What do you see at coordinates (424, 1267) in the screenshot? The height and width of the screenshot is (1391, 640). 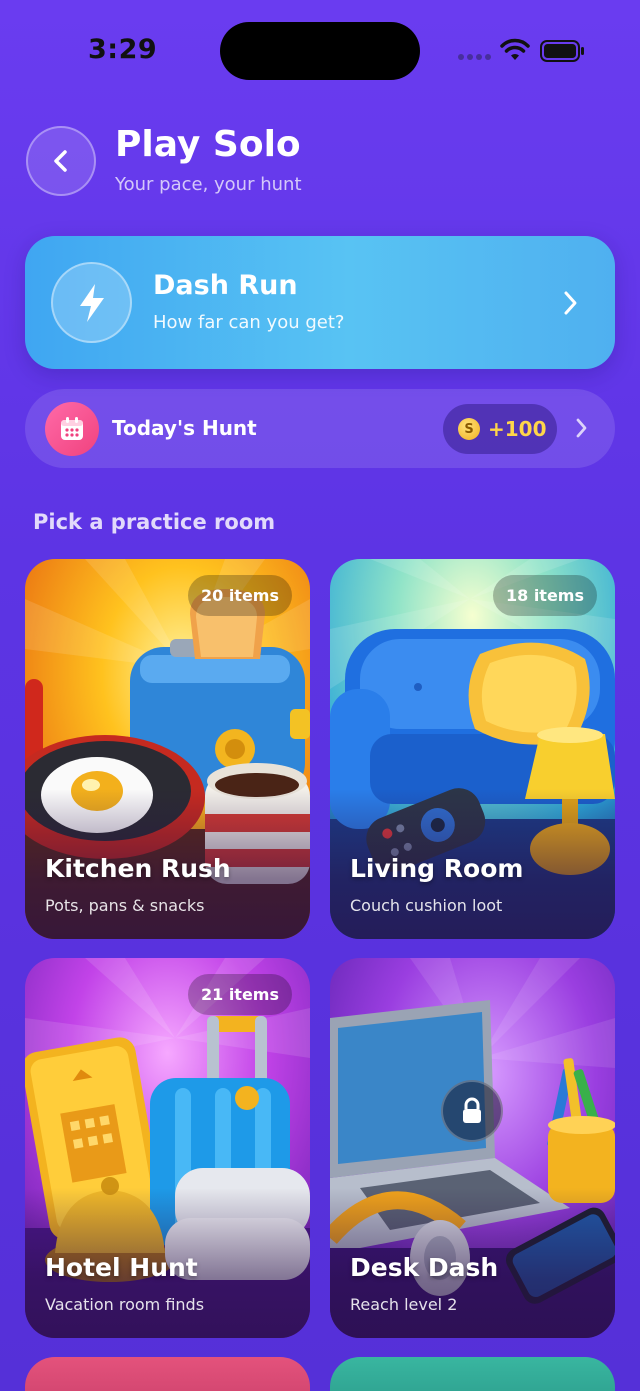 I see `room-title: Desk Dash` at bounding box center [424, 1267].